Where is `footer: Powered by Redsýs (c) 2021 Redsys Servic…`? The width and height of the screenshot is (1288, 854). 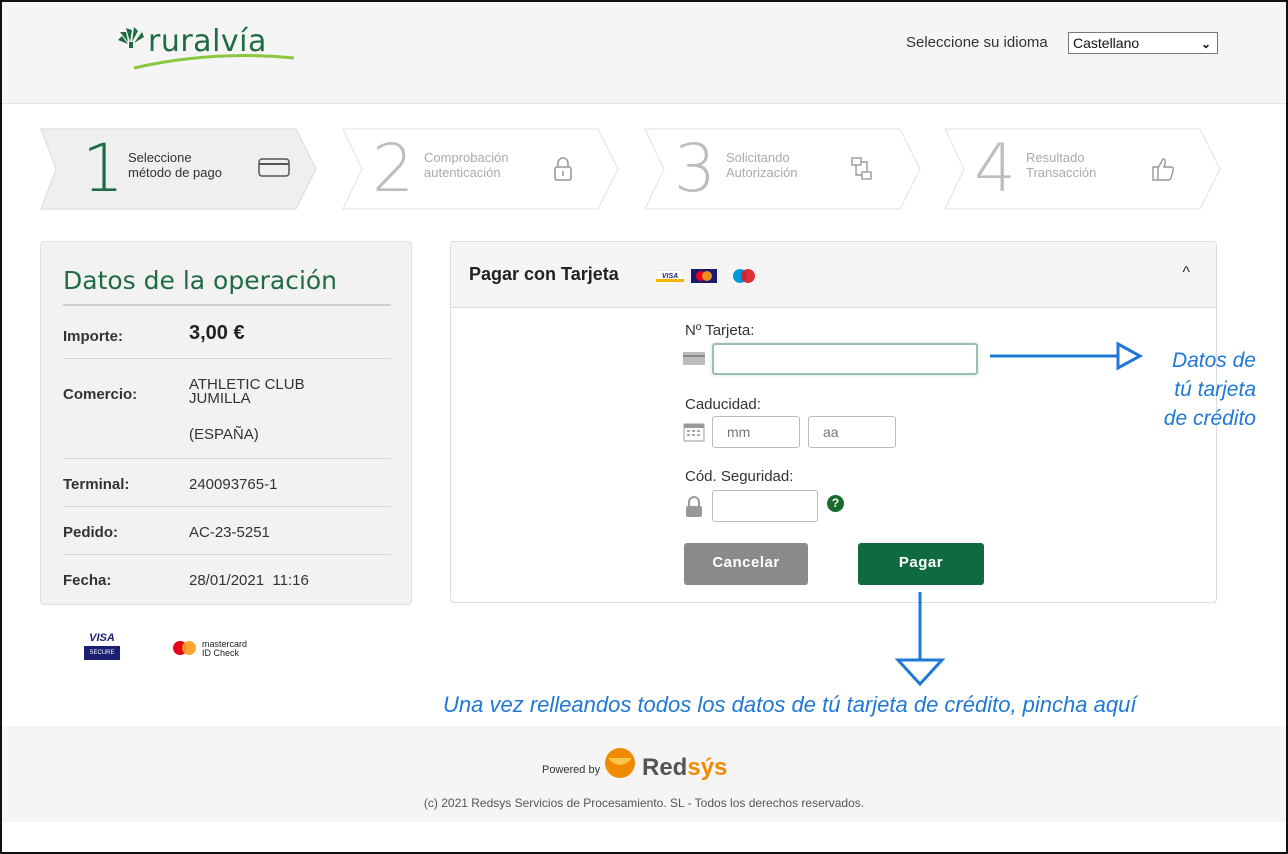
footer: Powered by Redsýs (c) 2021 Redsys Servic… is located at coordinates (644, 774).